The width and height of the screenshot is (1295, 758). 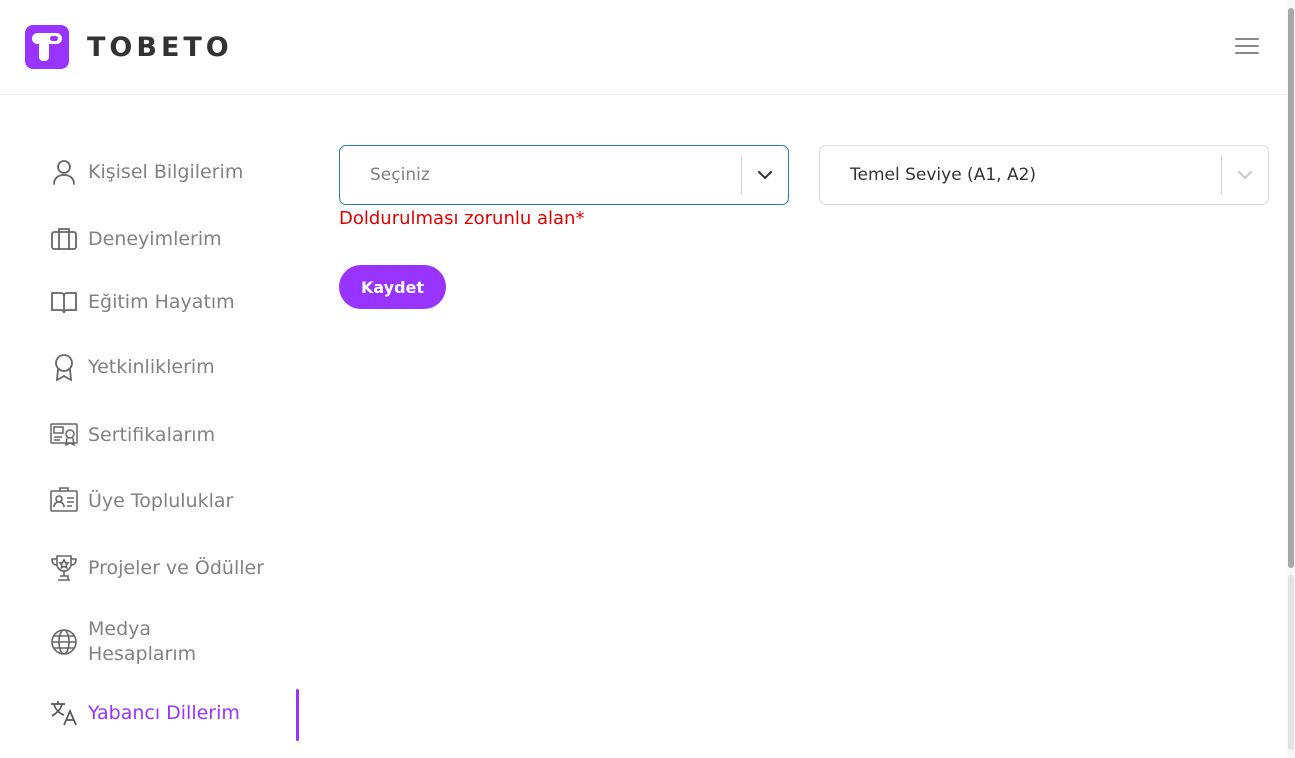 I want to click on trophy-icon, so click(x=64, y=568).